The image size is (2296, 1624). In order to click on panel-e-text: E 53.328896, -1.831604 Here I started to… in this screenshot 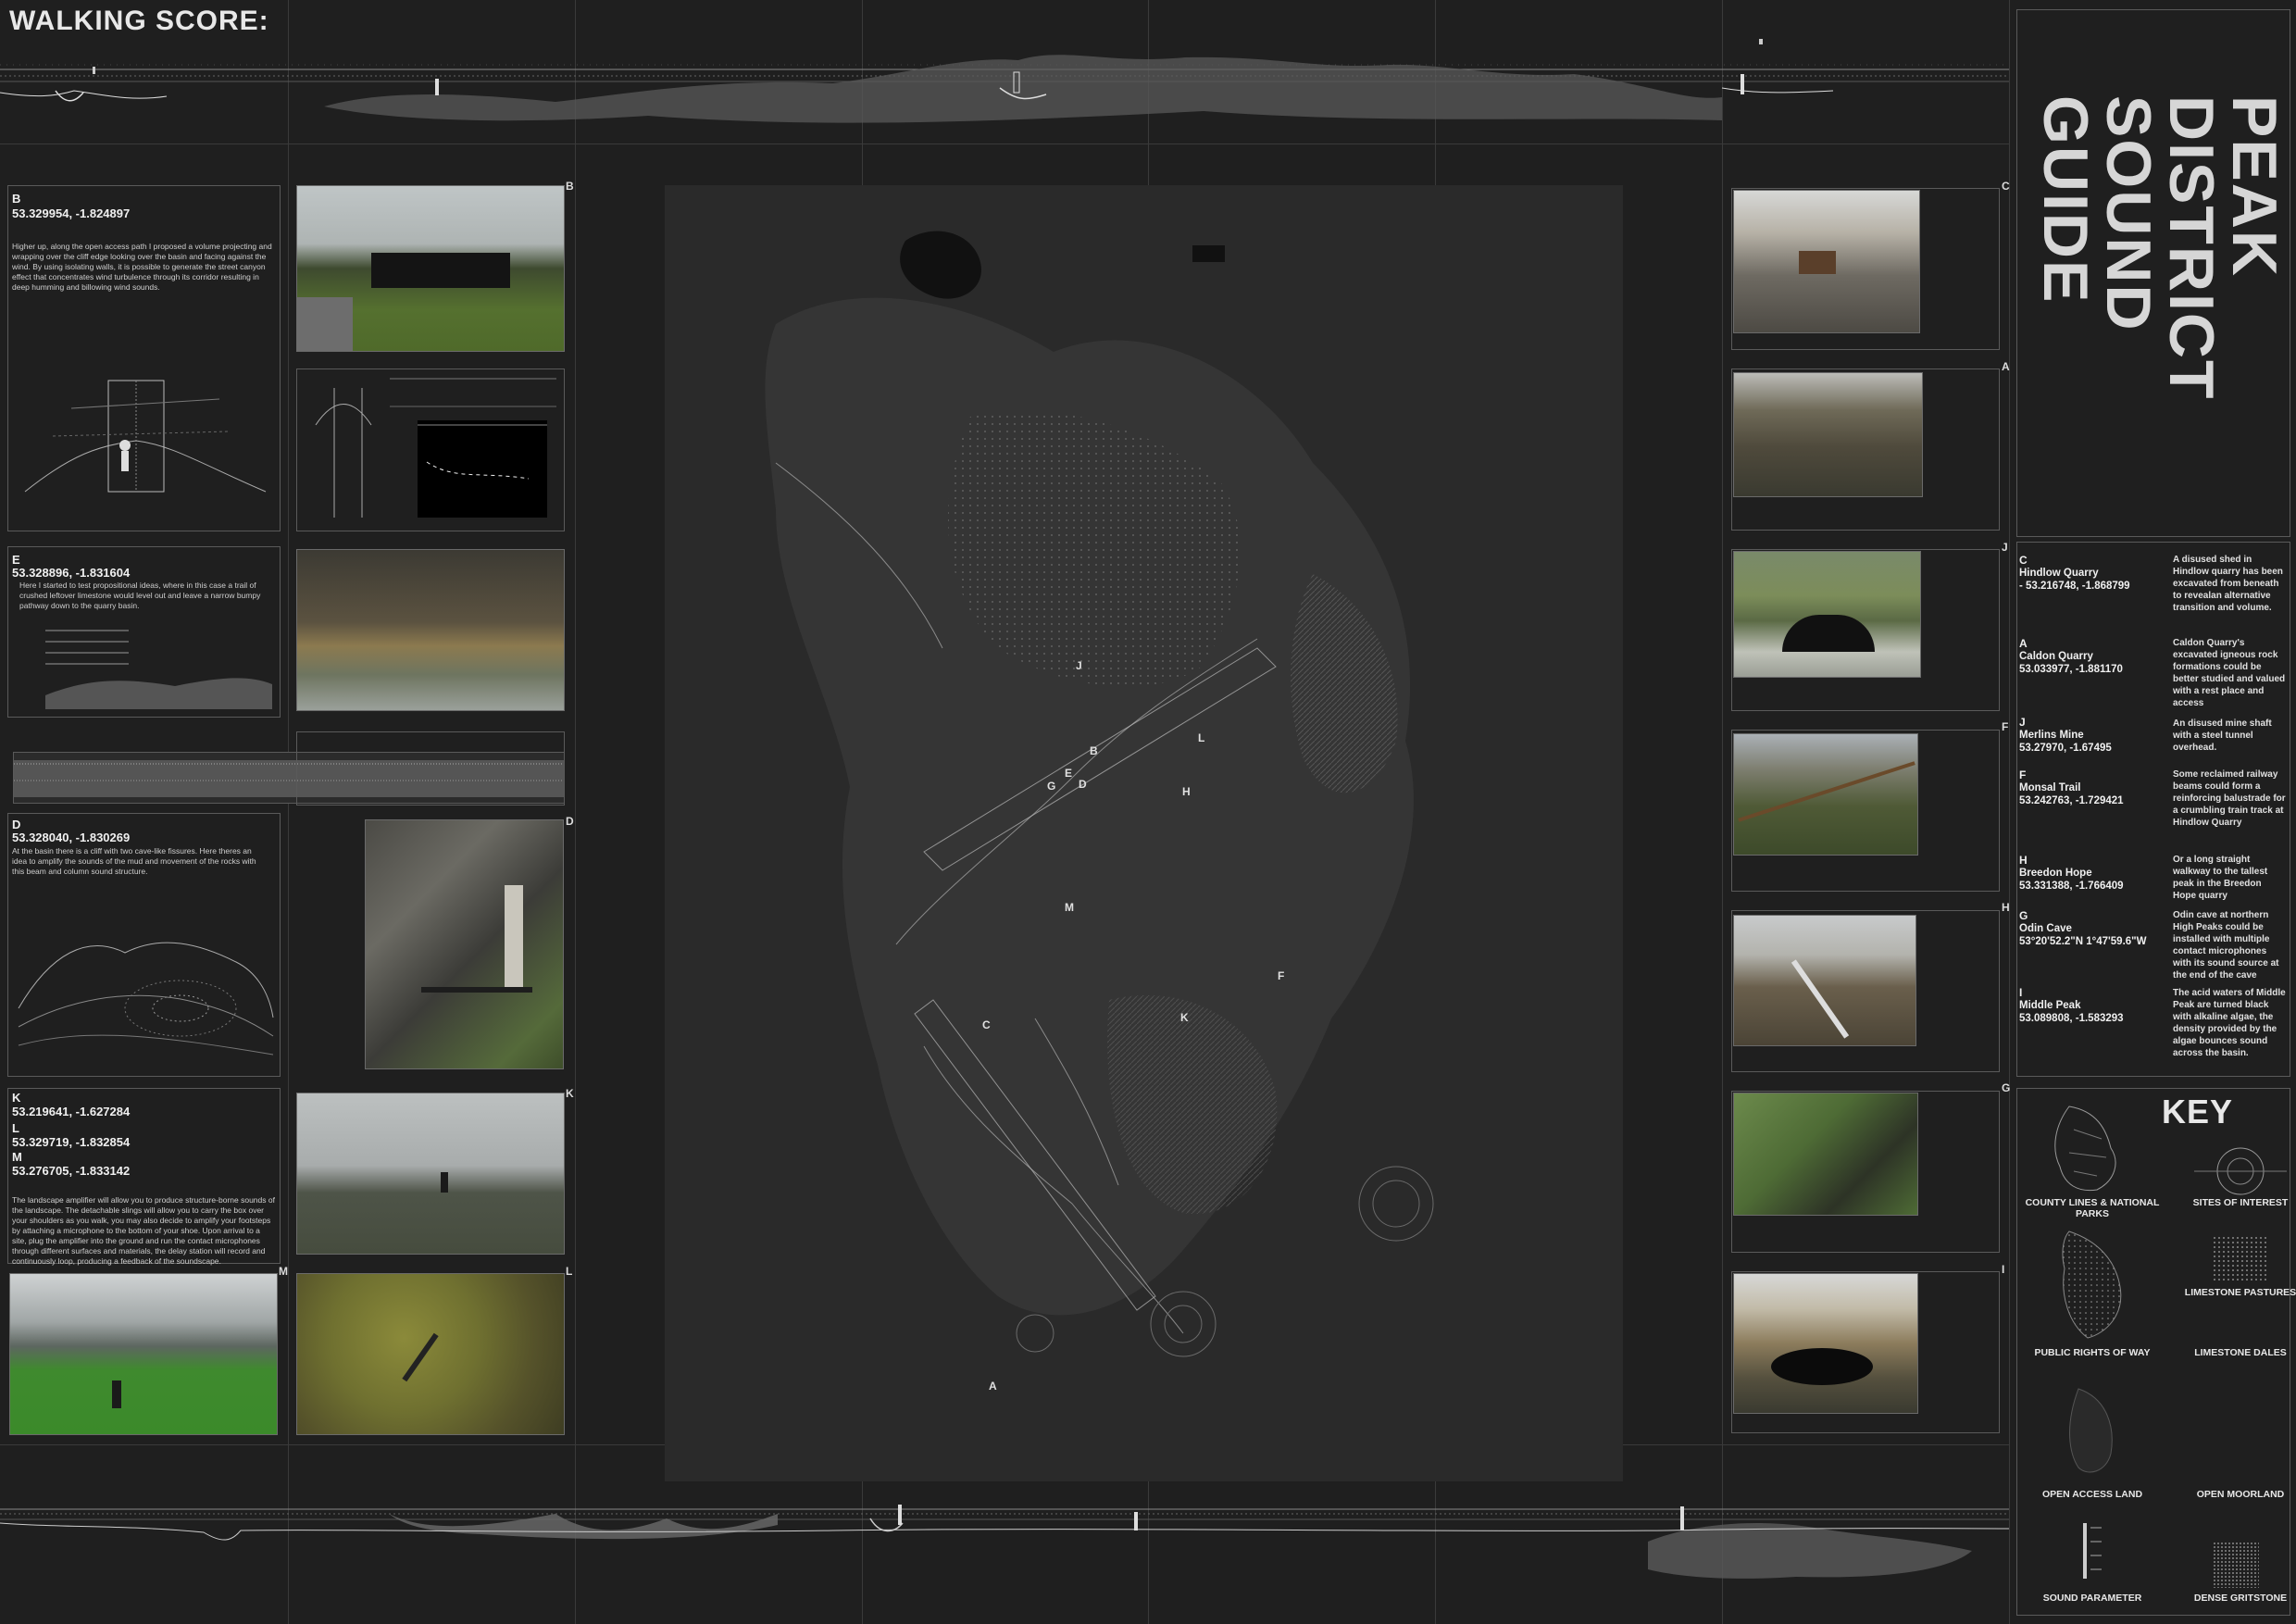, I will do `click(144, 632)`.